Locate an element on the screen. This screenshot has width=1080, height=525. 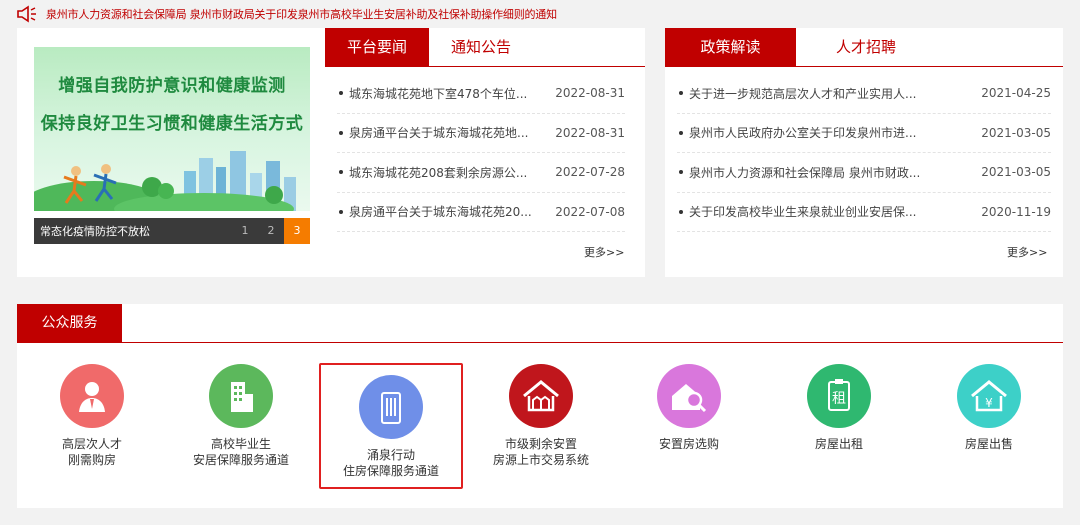
list-item: 泉房通平台关于城东海城花苑20... 2022-07-08 is located at coordinates (481, 212).